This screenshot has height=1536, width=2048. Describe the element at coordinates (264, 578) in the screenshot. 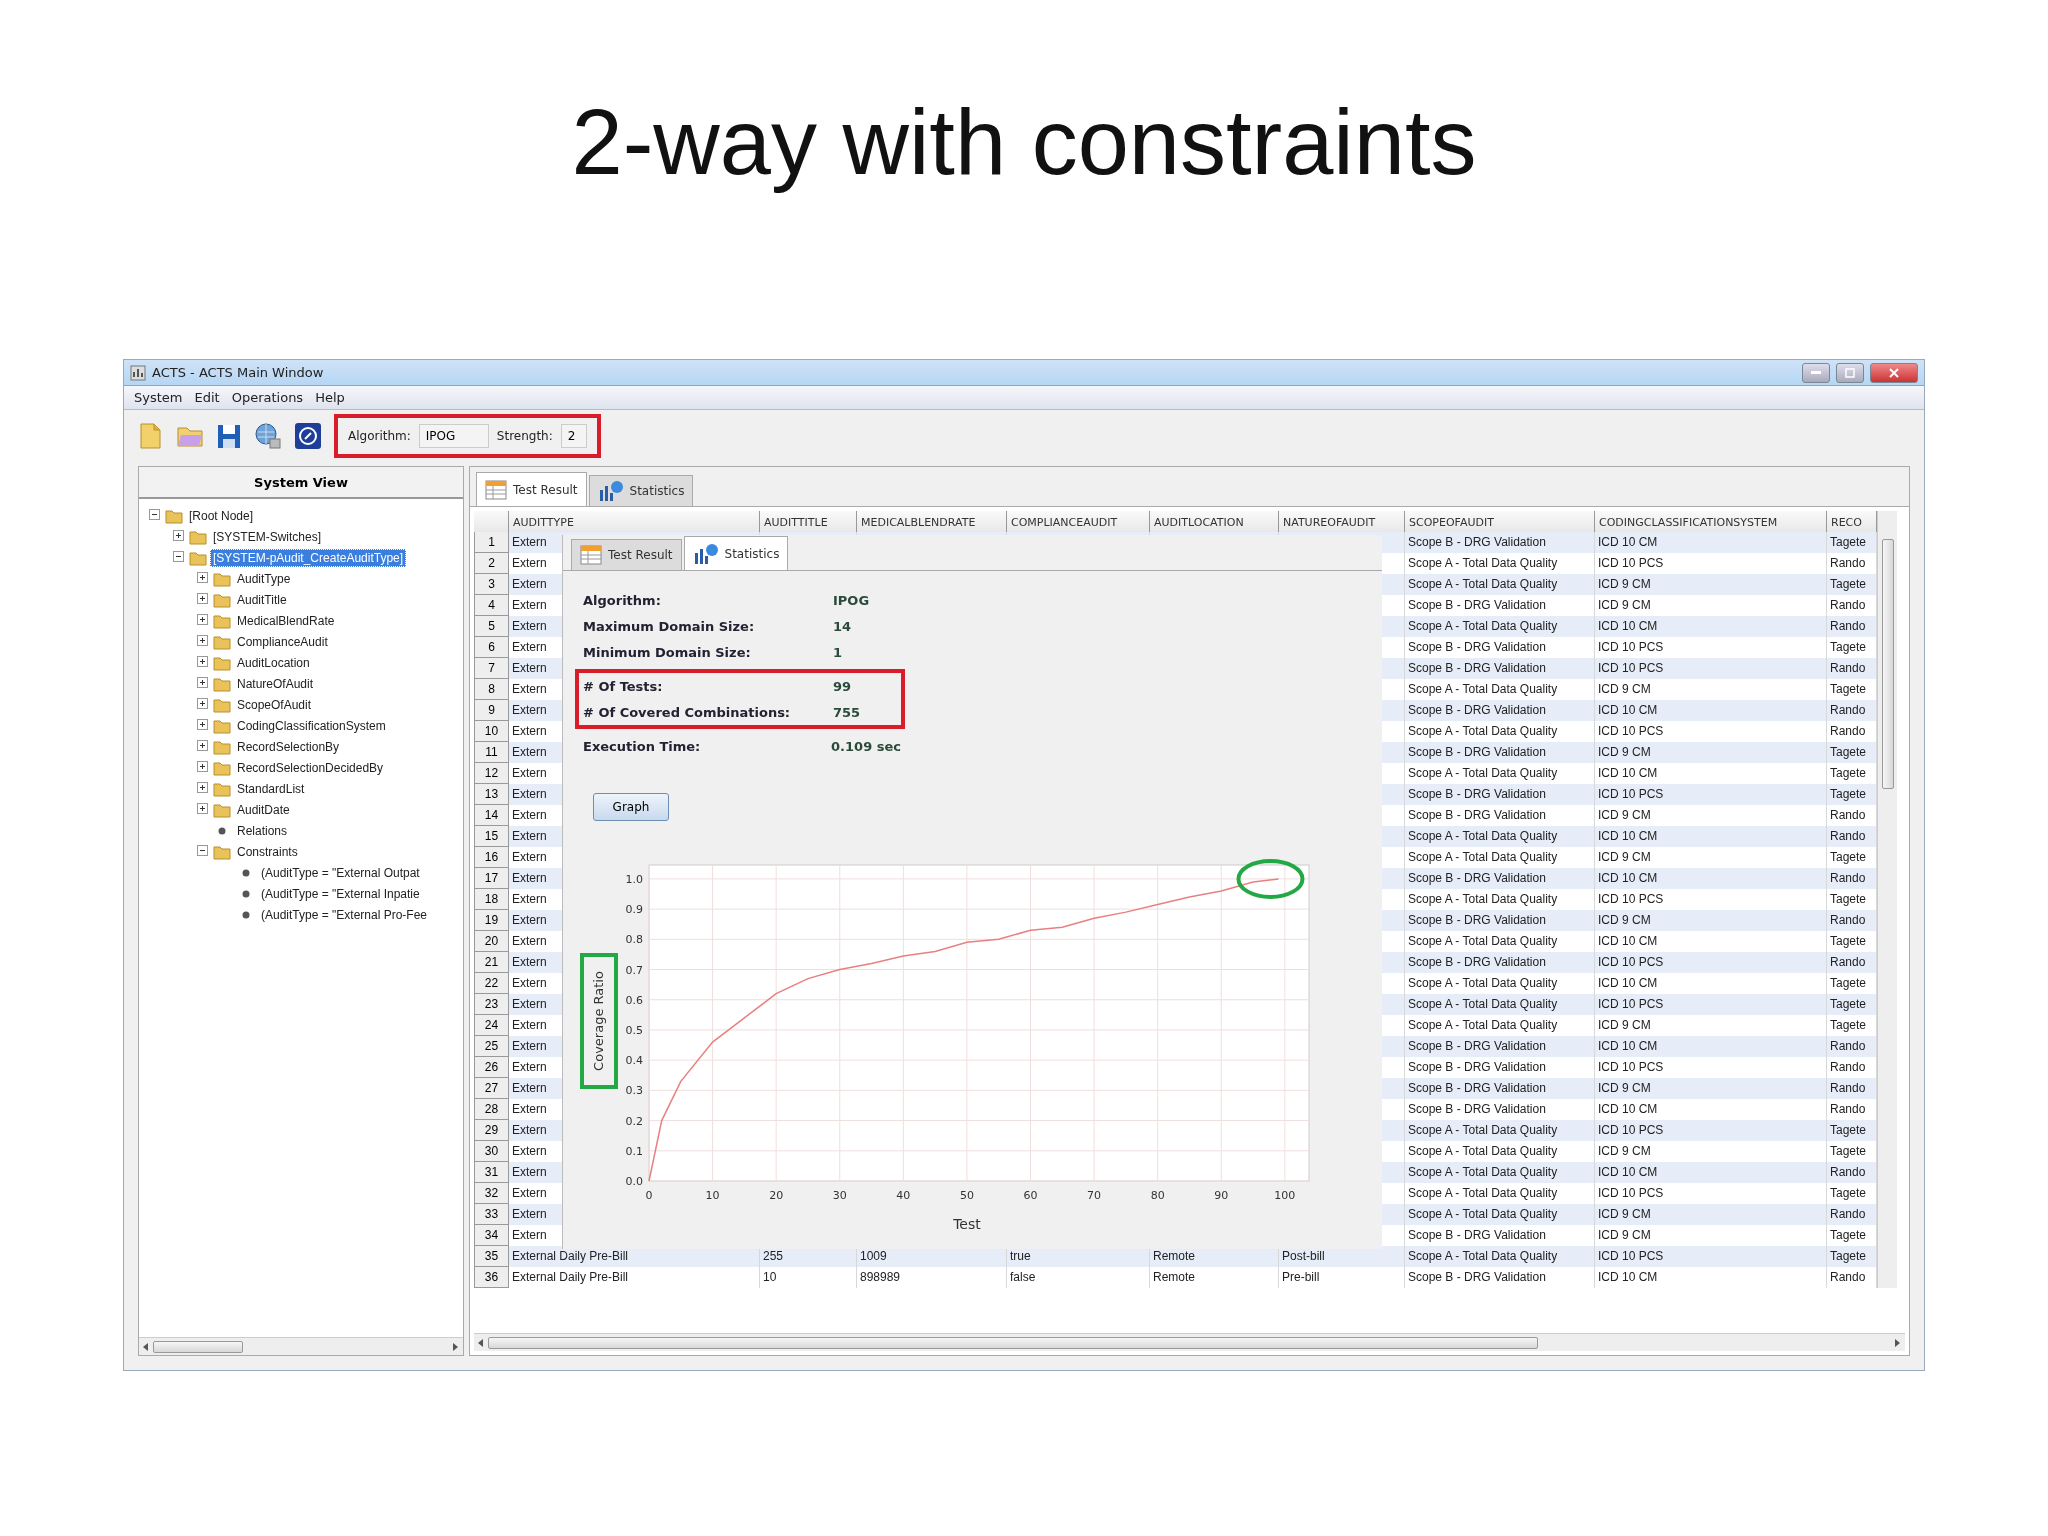

I see `tree-item: AuditType` at that location.